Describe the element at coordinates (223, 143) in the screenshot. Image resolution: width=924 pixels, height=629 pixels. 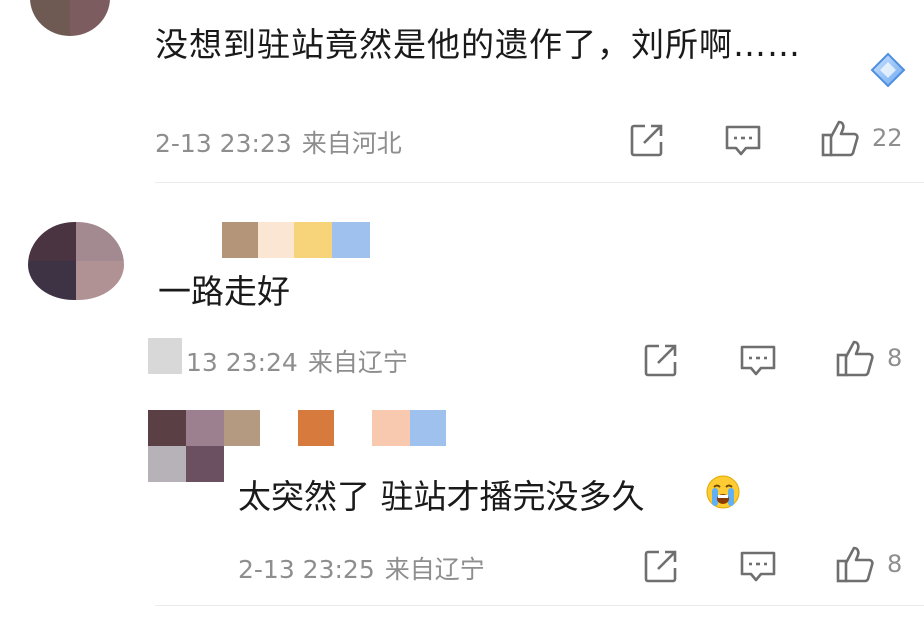
I see `comment-time: 2-13 23:23` at that location.